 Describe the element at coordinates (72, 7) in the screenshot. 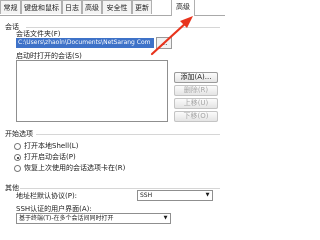

I see `tab-log: 日志` at that location.